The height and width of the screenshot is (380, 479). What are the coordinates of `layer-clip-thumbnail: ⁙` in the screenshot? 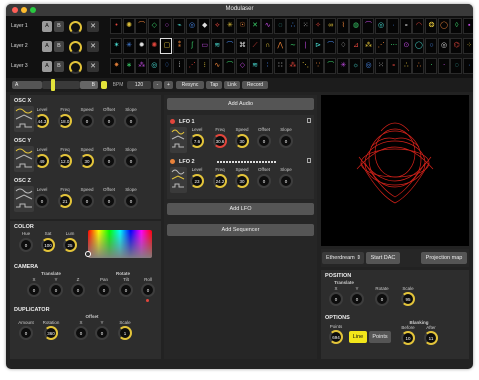 It's located at (380, 66).